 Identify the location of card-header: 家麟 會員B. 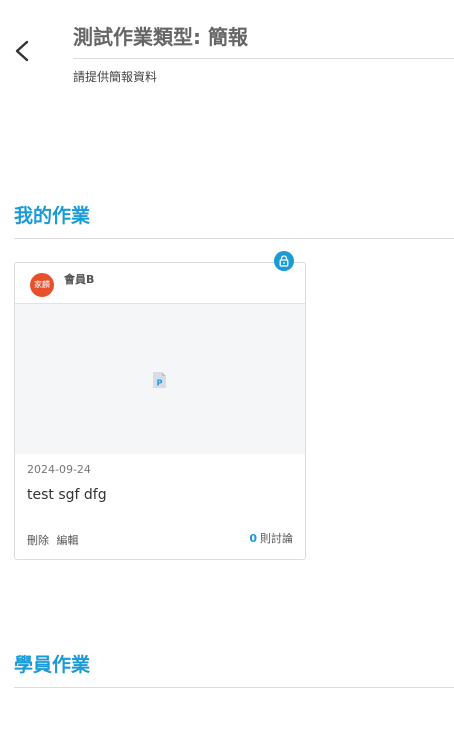
(160, 283).